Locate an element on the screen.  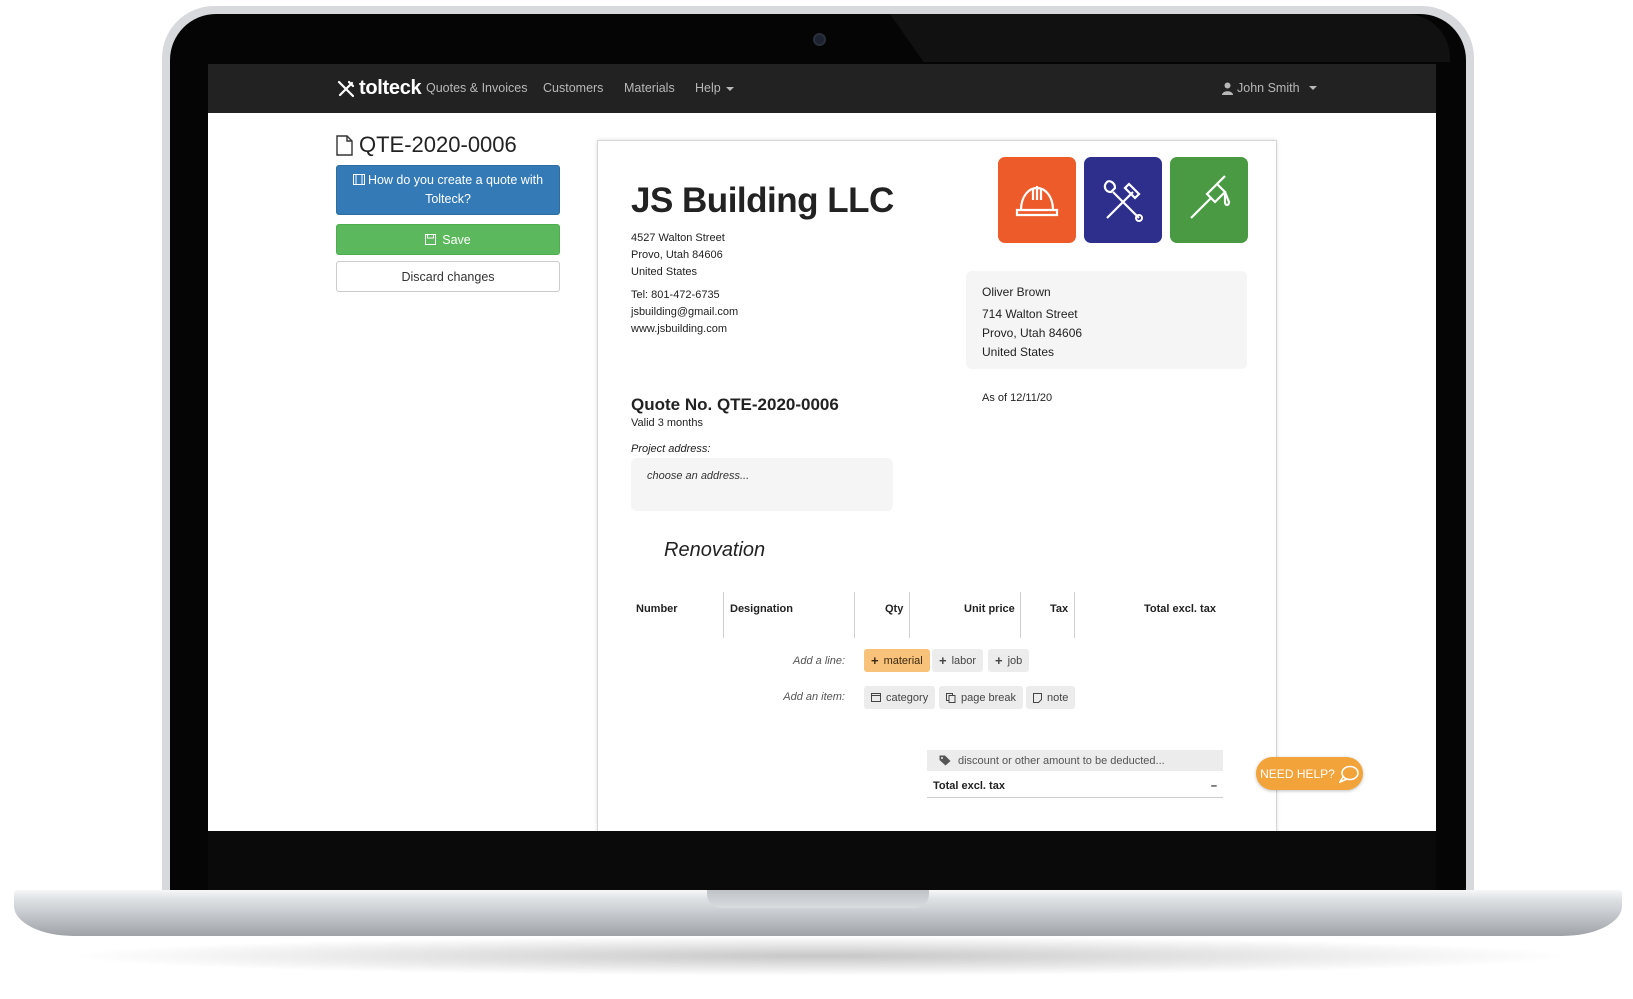
camera-icon is located at coordinates (819, 39).